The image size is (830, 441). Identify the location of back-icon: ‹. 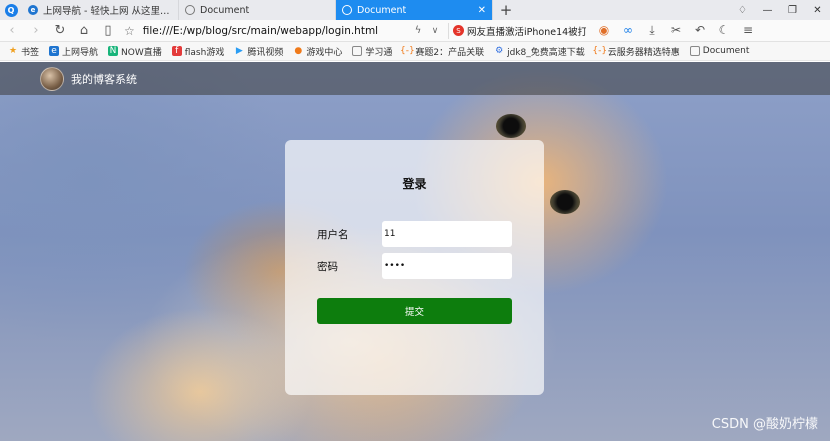
(12, 30).